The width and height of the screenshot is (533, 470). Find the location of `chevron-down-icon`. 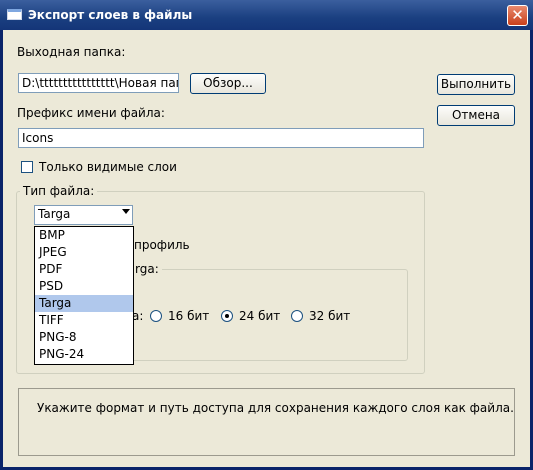

chevron-down-icon is located at coordinates (126, 211).